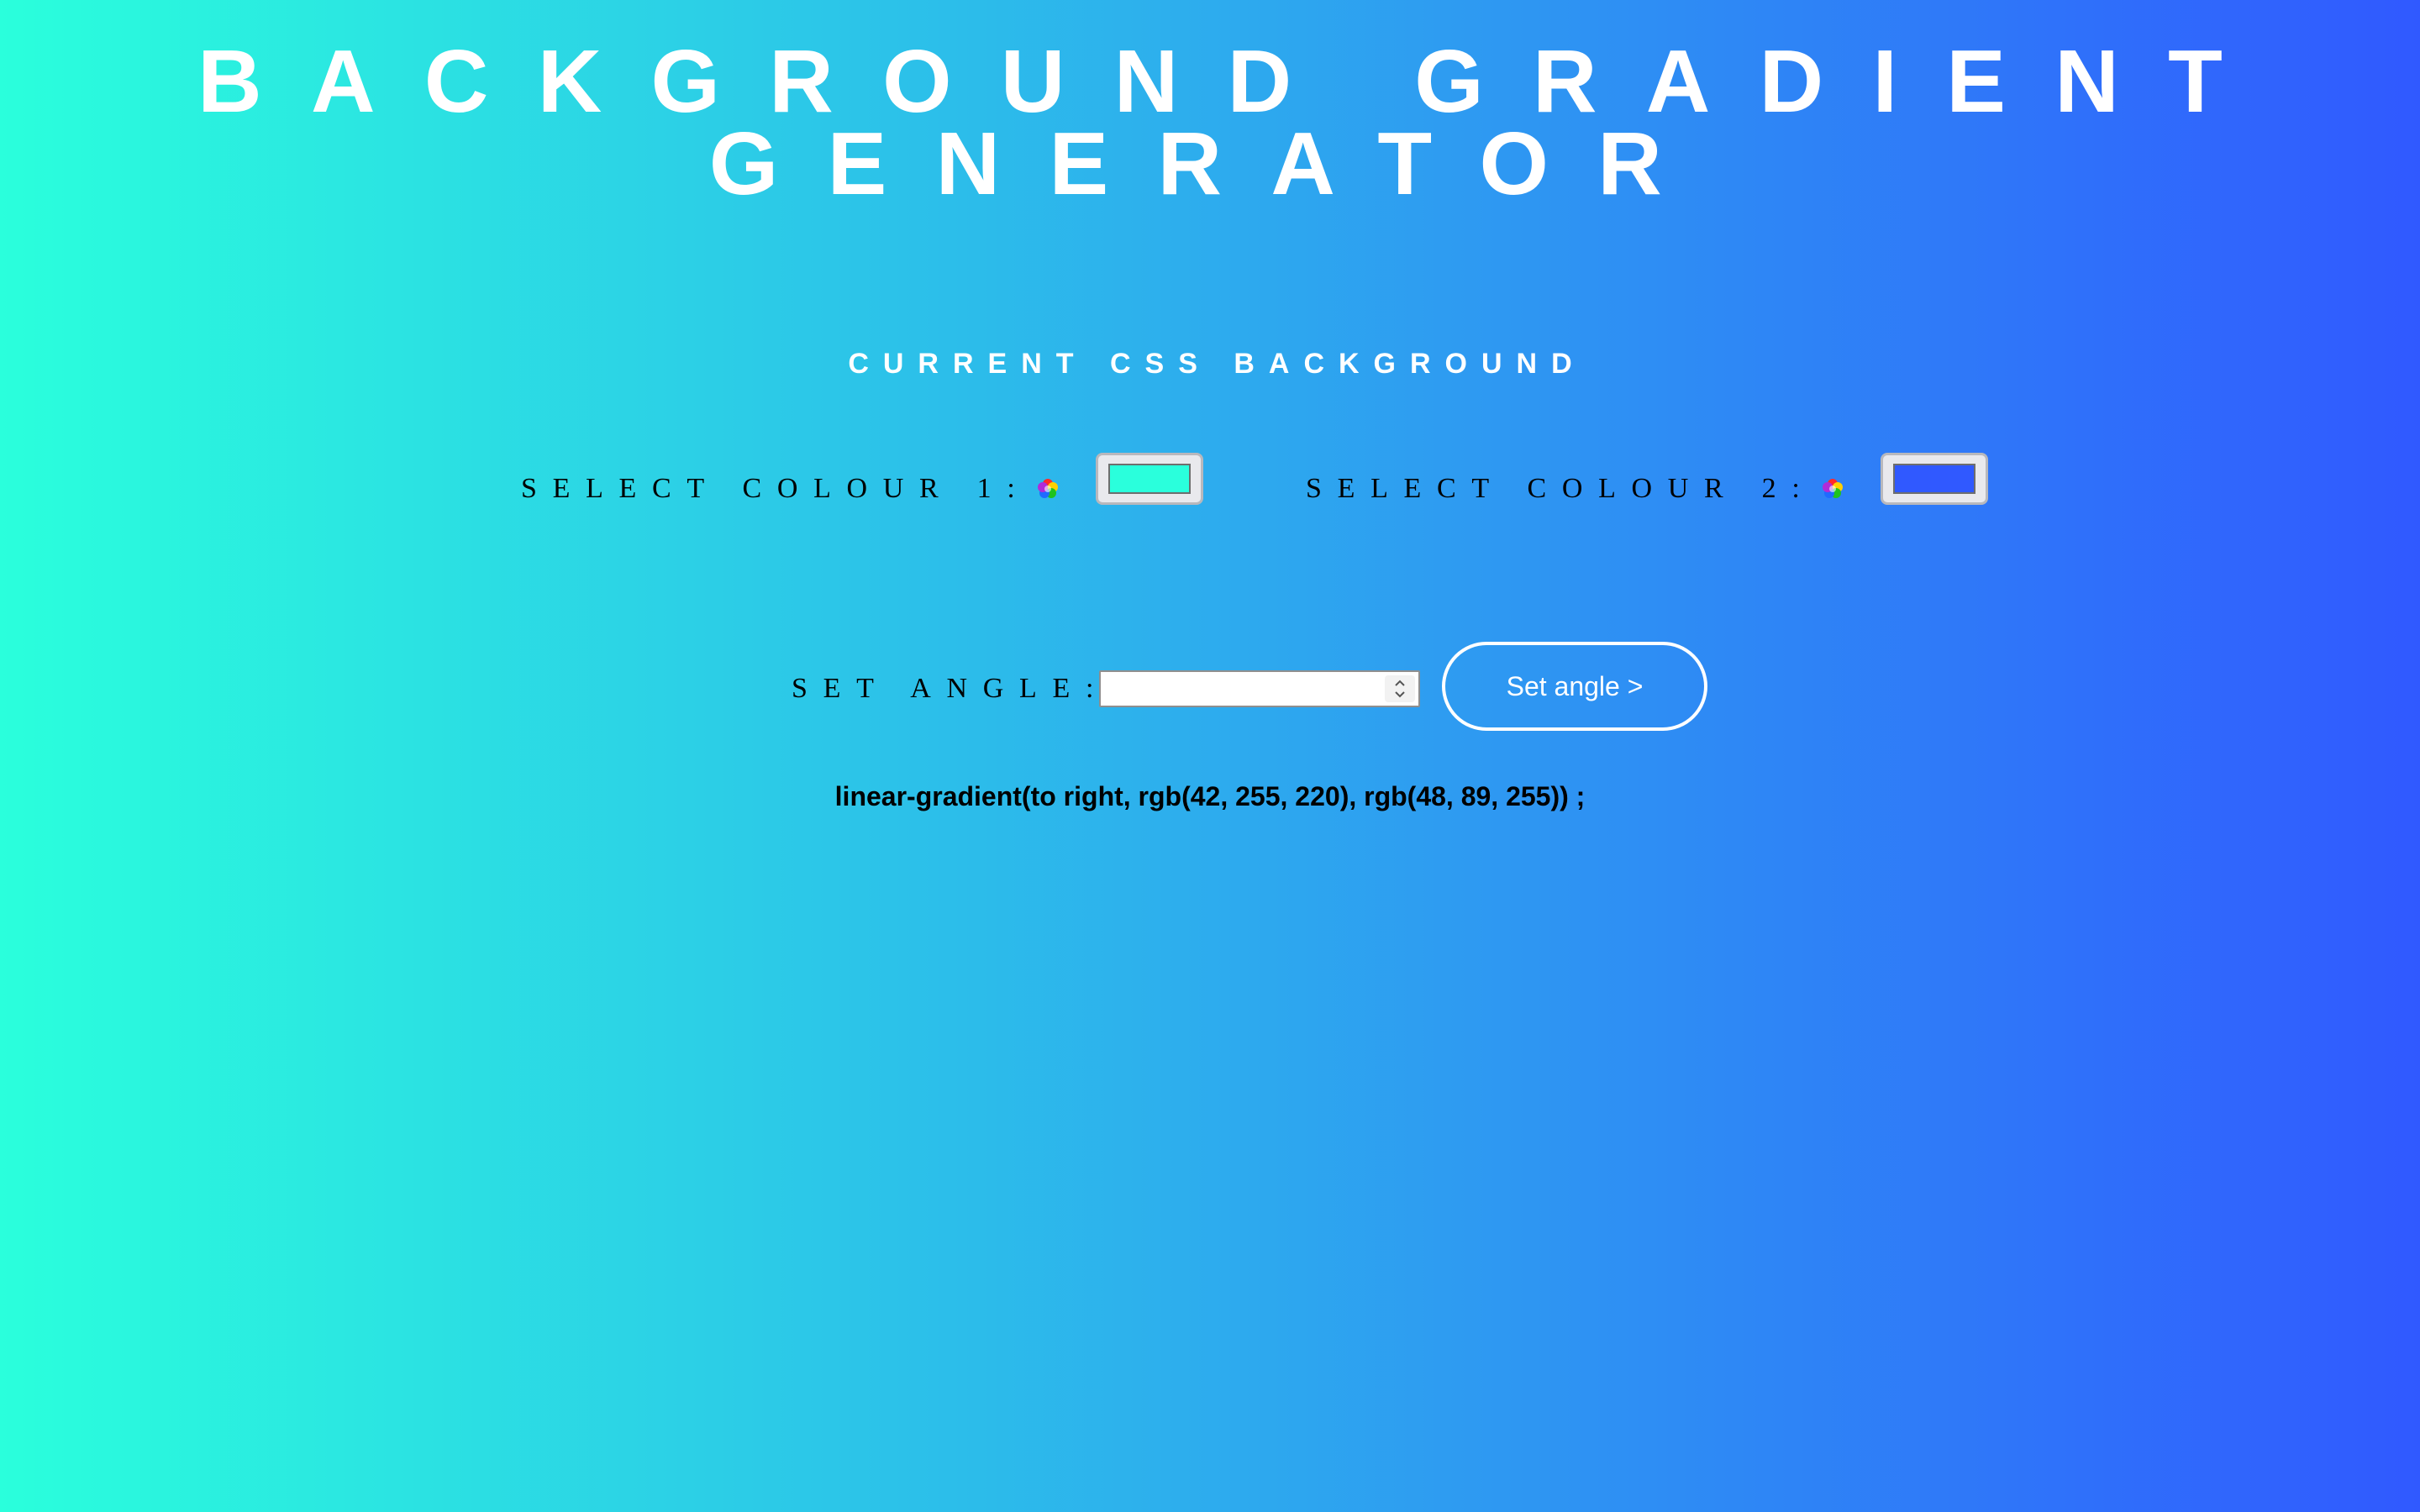 Image resolution: width=2420 pixels, height=1512 pixels. What do you see at coordinates (1259, 688) in the screenshot?
I see `angle-input` at bounding box center [1259, 688].